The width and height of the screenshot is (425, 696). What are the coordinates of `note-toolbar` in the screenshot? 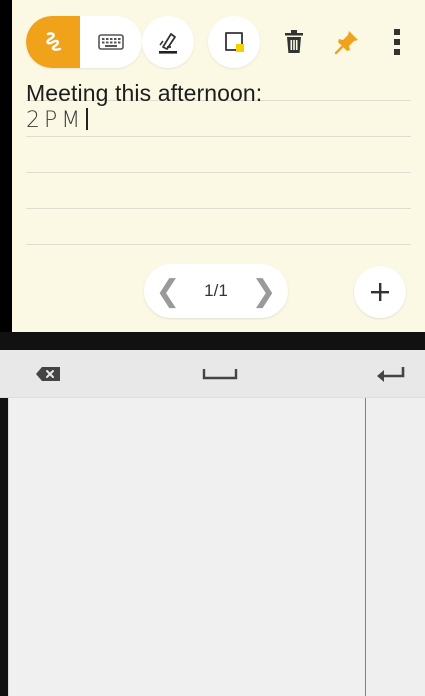 It's located at (218, 43).